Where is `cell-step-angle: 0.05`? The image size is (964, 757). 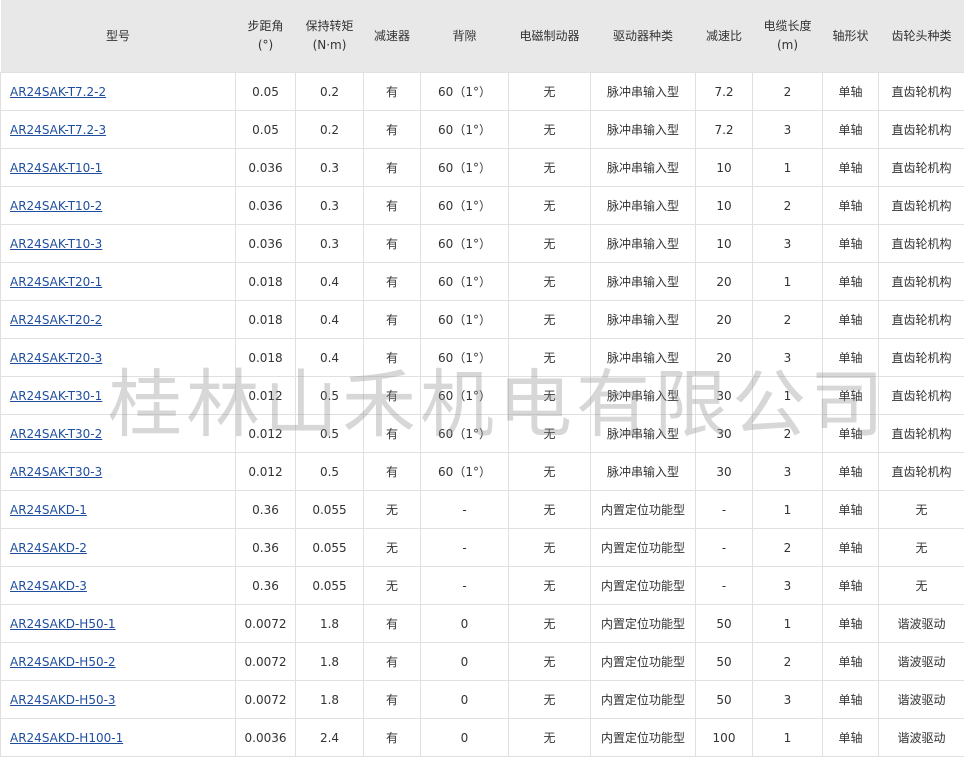 cell-step-angle: 0.05 is located at coordinates (266, 130).